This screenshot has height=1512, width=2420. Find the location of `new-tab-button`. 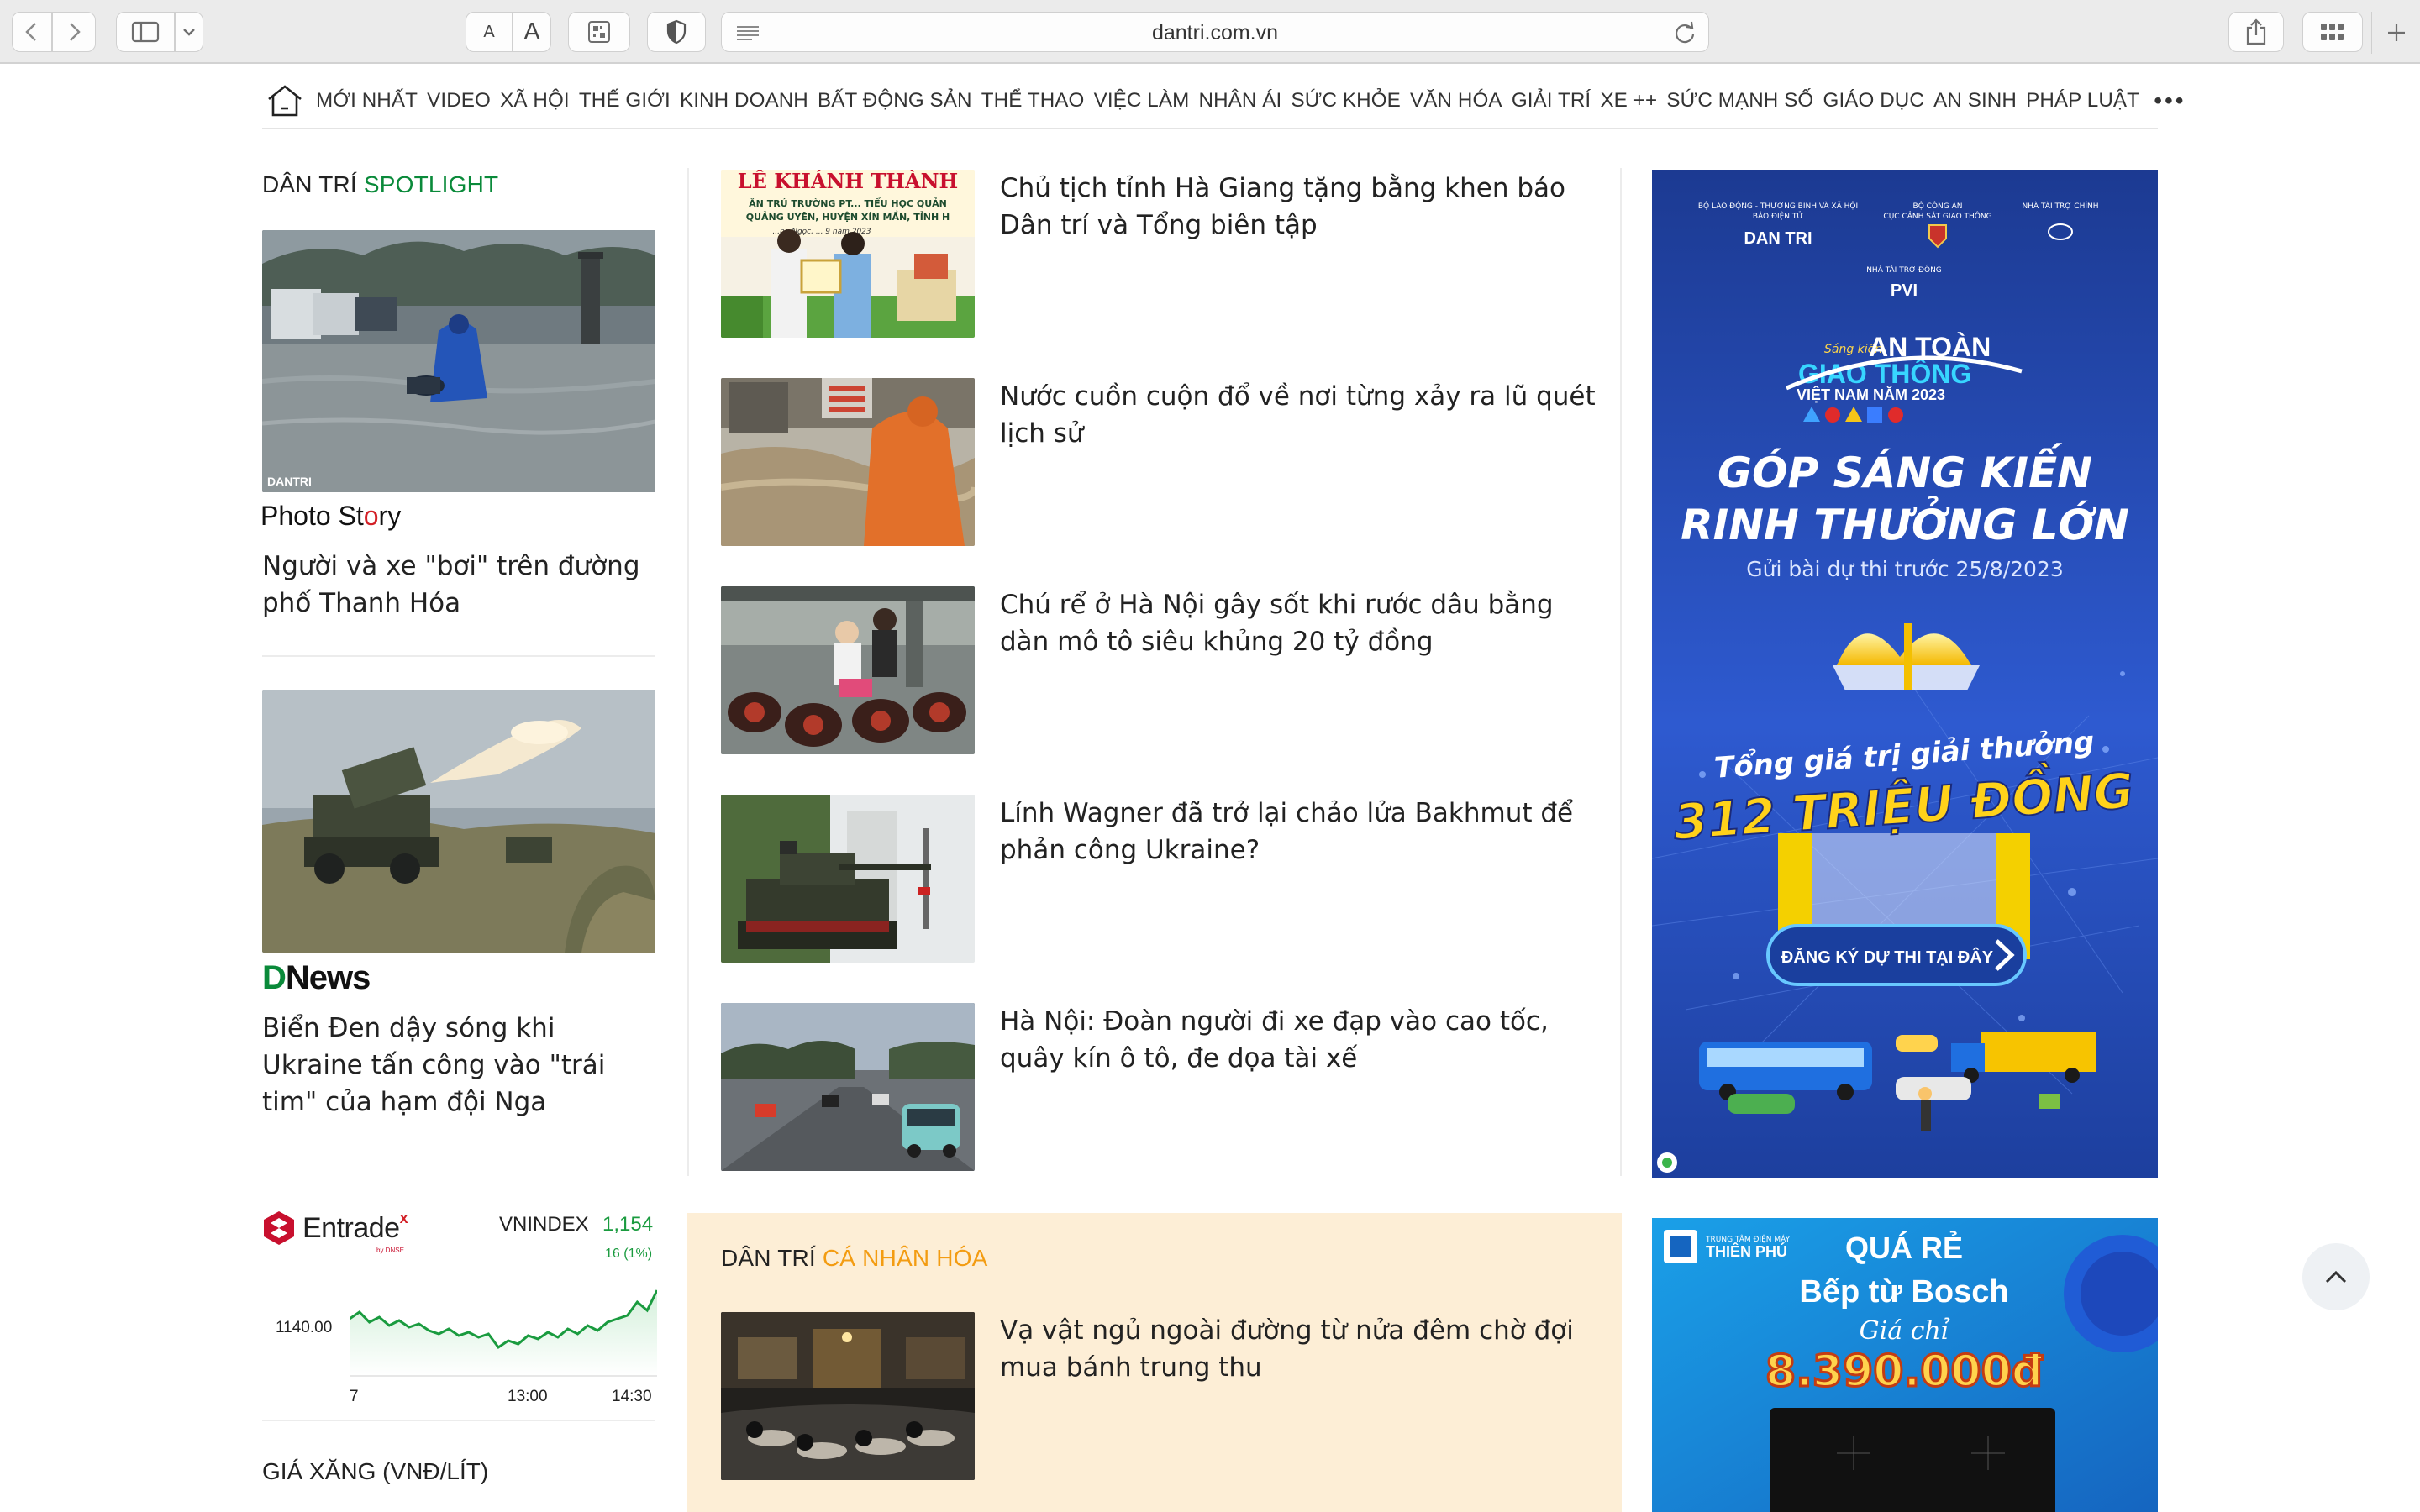

new-tab-button is located at coordinates (2395, 33).